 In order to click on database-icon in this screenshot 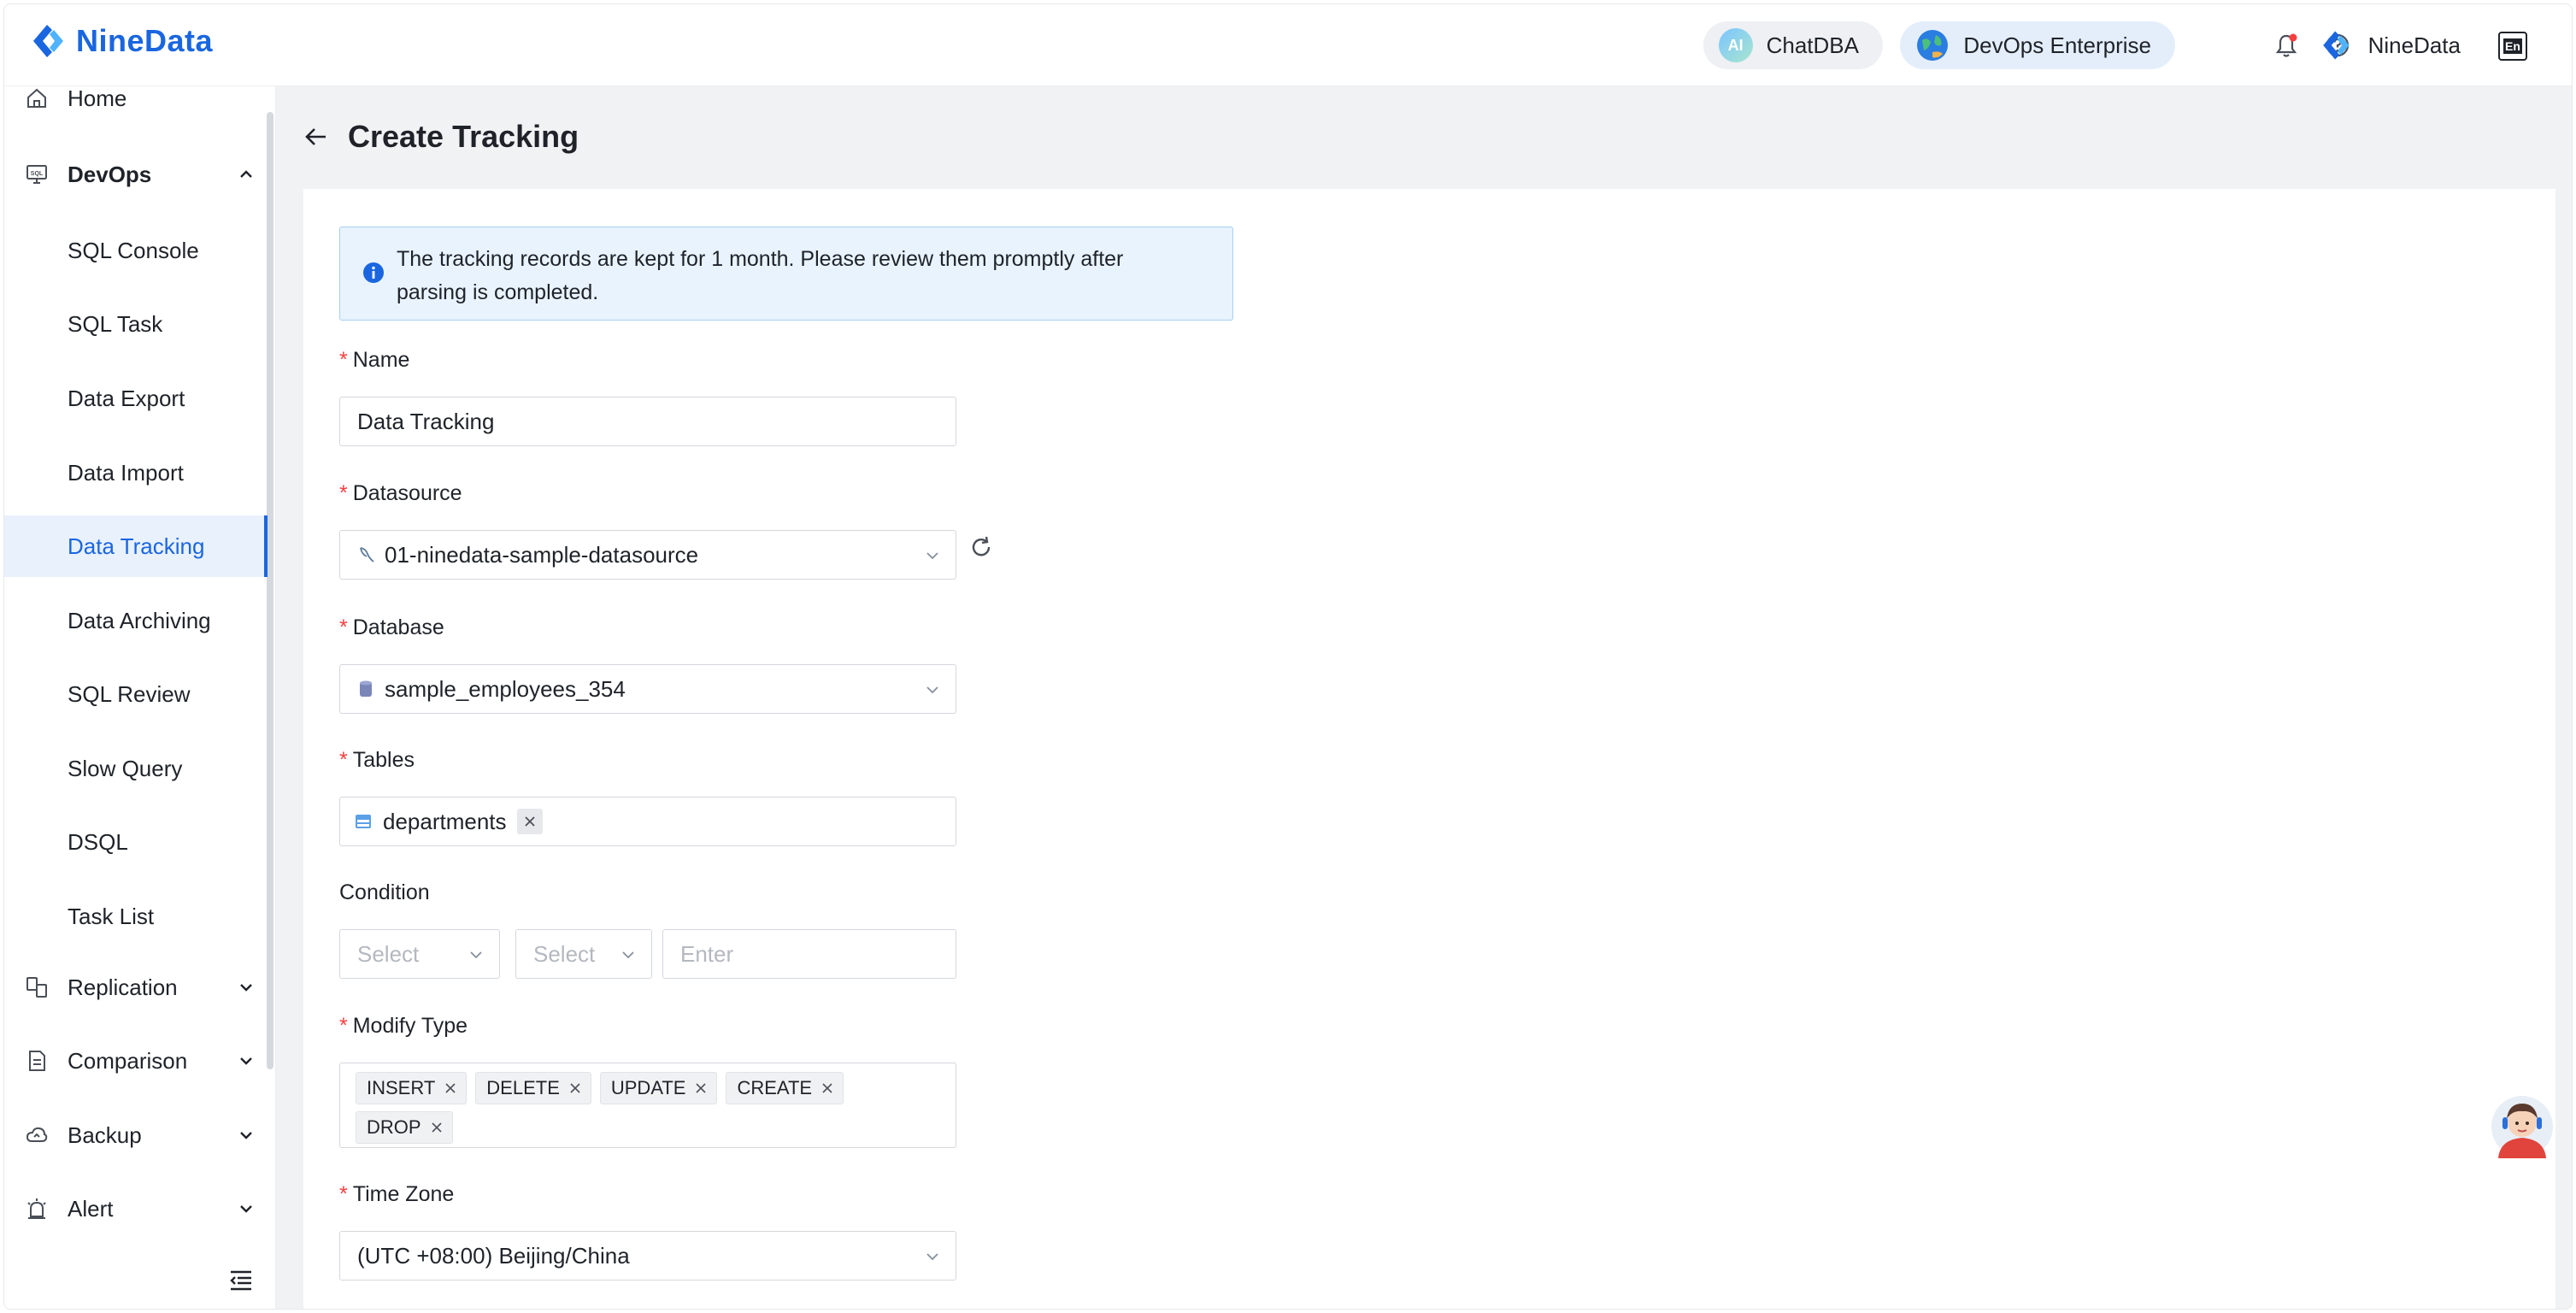, I will do `click(366, 689)`.